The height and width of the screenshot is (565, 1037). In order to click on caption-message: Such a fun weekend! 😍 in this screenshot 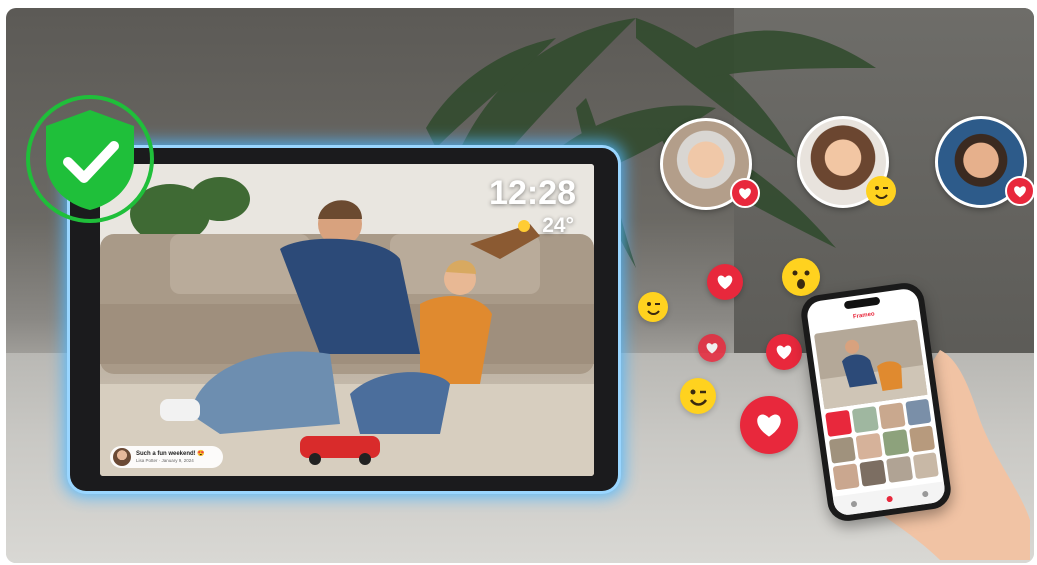, I will do `click(170, 453)`.